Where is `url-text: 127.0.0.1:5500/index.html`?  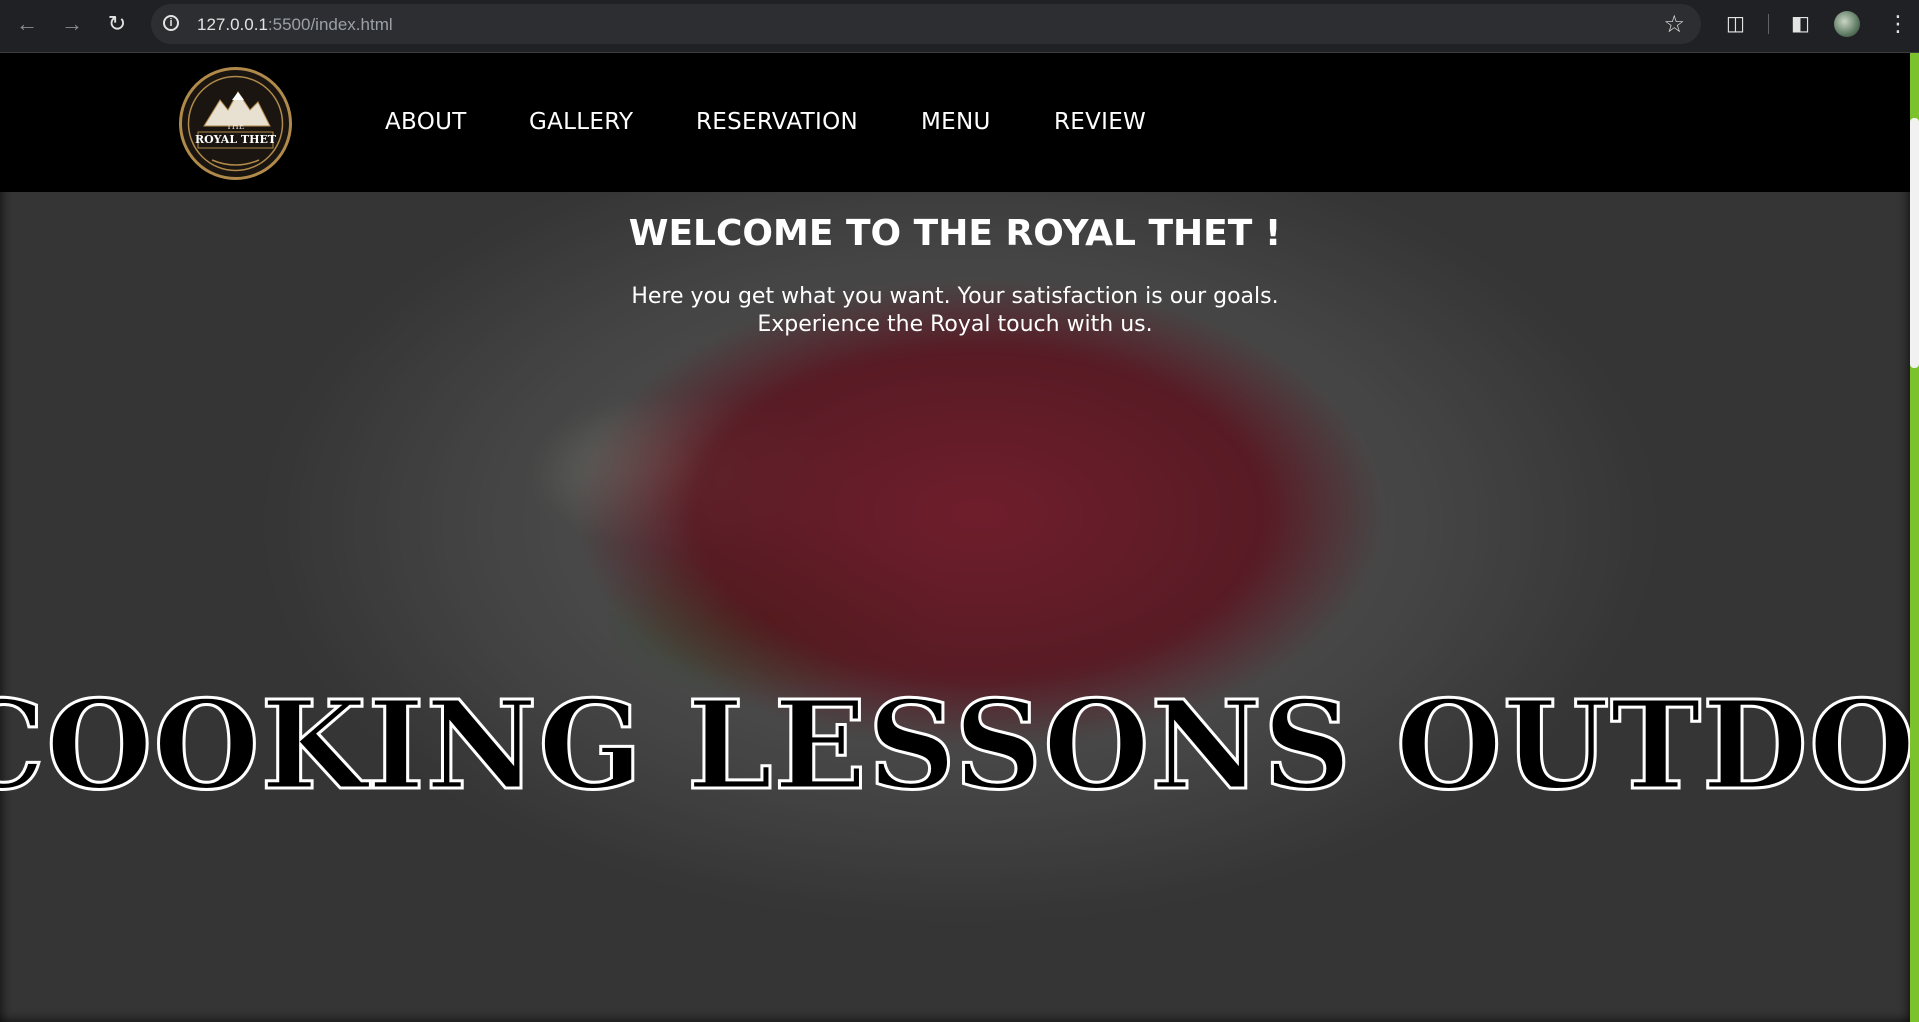
url-text: 127.0.0.1:5500/index.html is located at coordinates (295, 25).